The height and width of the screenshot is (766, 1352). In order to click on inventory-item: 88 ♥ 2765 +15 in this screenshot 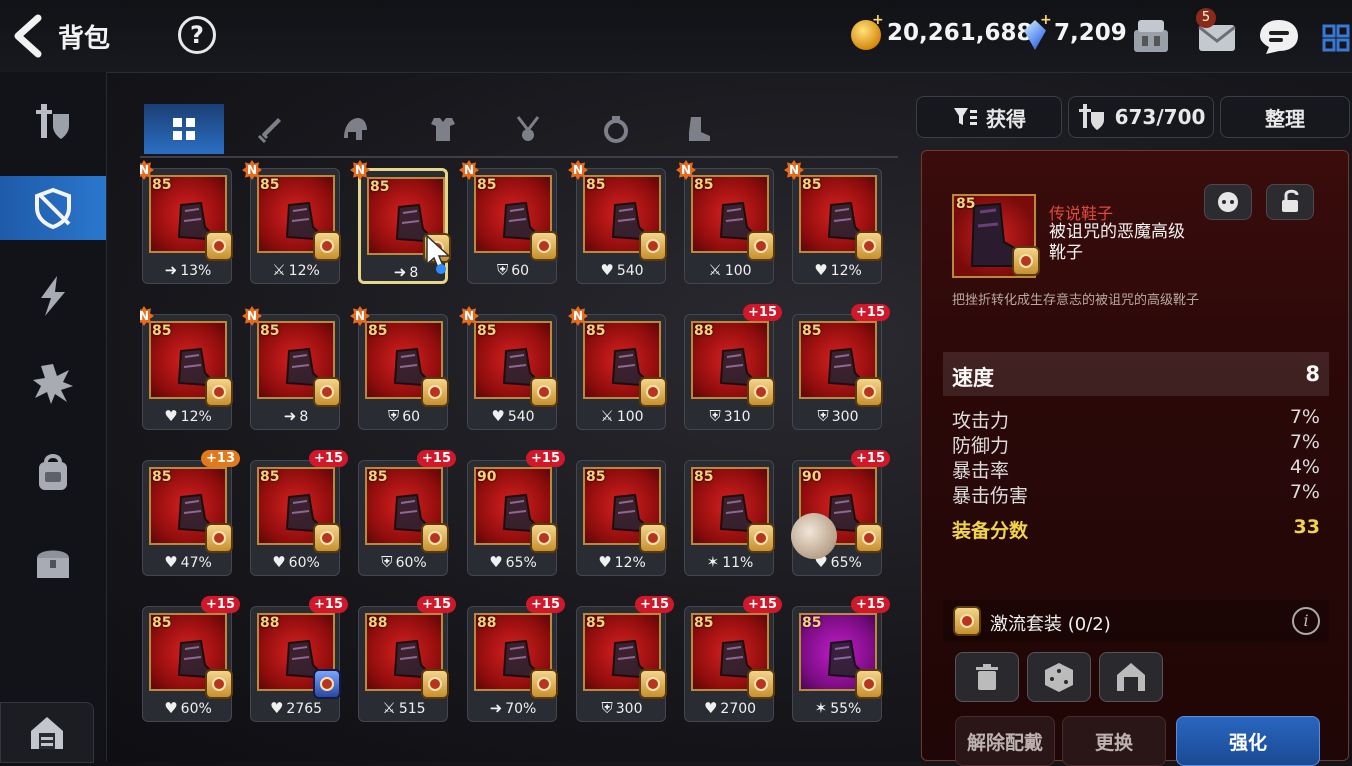, I will do `click(298, 660)`.